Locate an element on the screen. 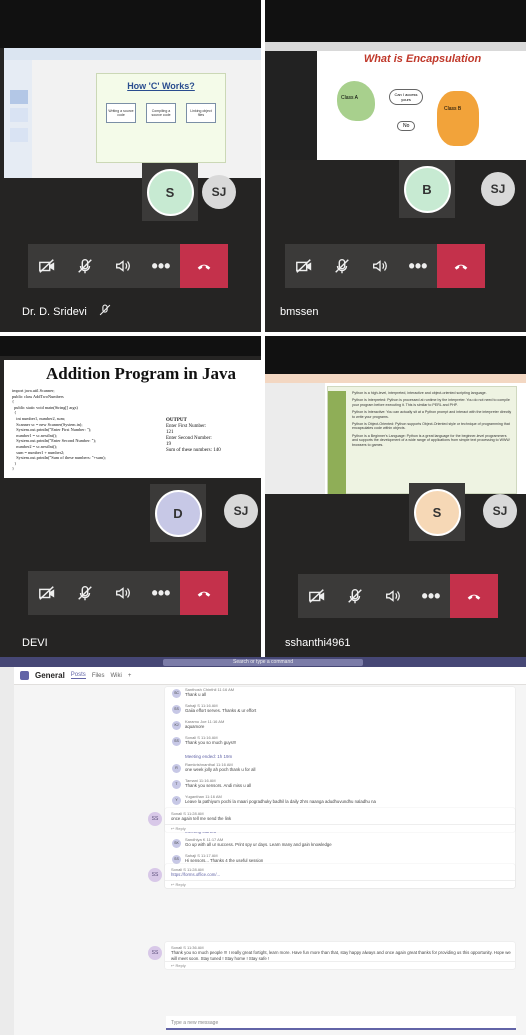  message-text: Thank you so much guys!!! is located at coordinates (211, 743).